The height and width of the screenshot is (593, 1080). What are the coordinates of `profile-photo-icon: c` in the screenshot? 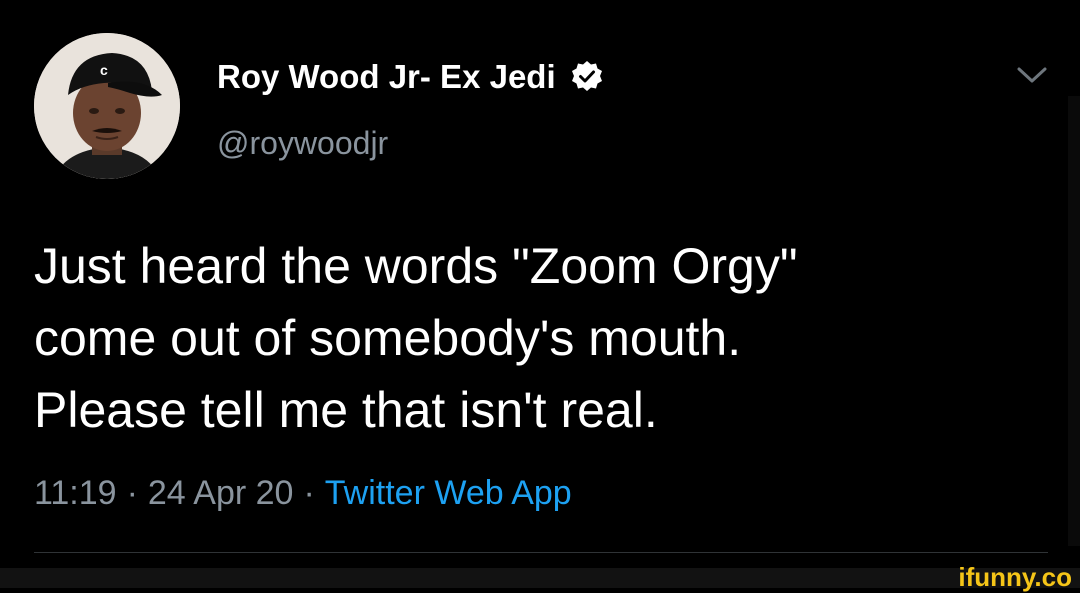 It's located at (107, 106).